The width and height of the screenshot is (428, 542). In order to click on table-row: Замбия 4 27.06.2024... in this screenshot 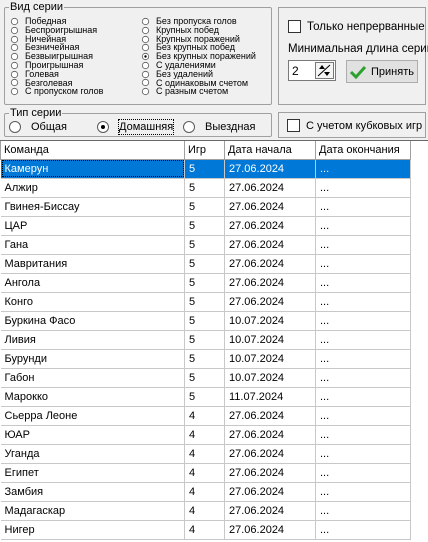, I will do `click(205, 492)`.